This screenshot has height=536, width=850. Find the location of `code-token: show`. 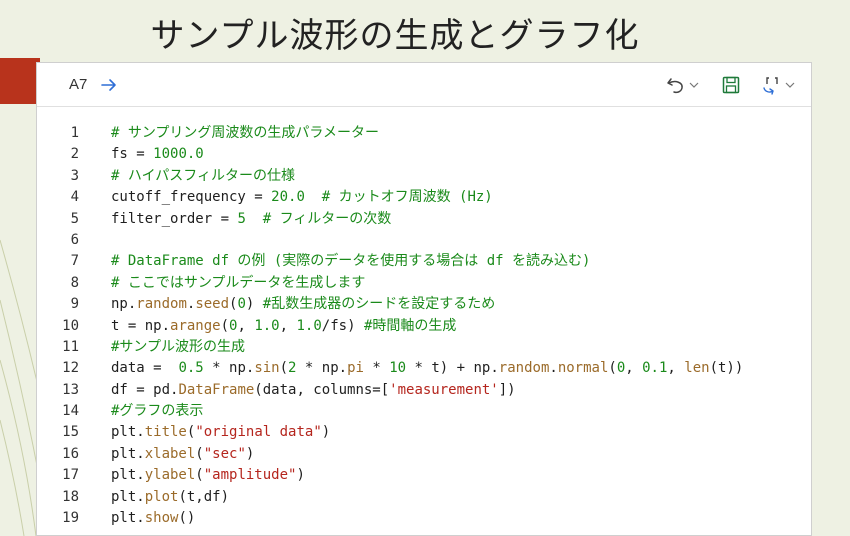

code-token: show is located at coordinates (161, 518).